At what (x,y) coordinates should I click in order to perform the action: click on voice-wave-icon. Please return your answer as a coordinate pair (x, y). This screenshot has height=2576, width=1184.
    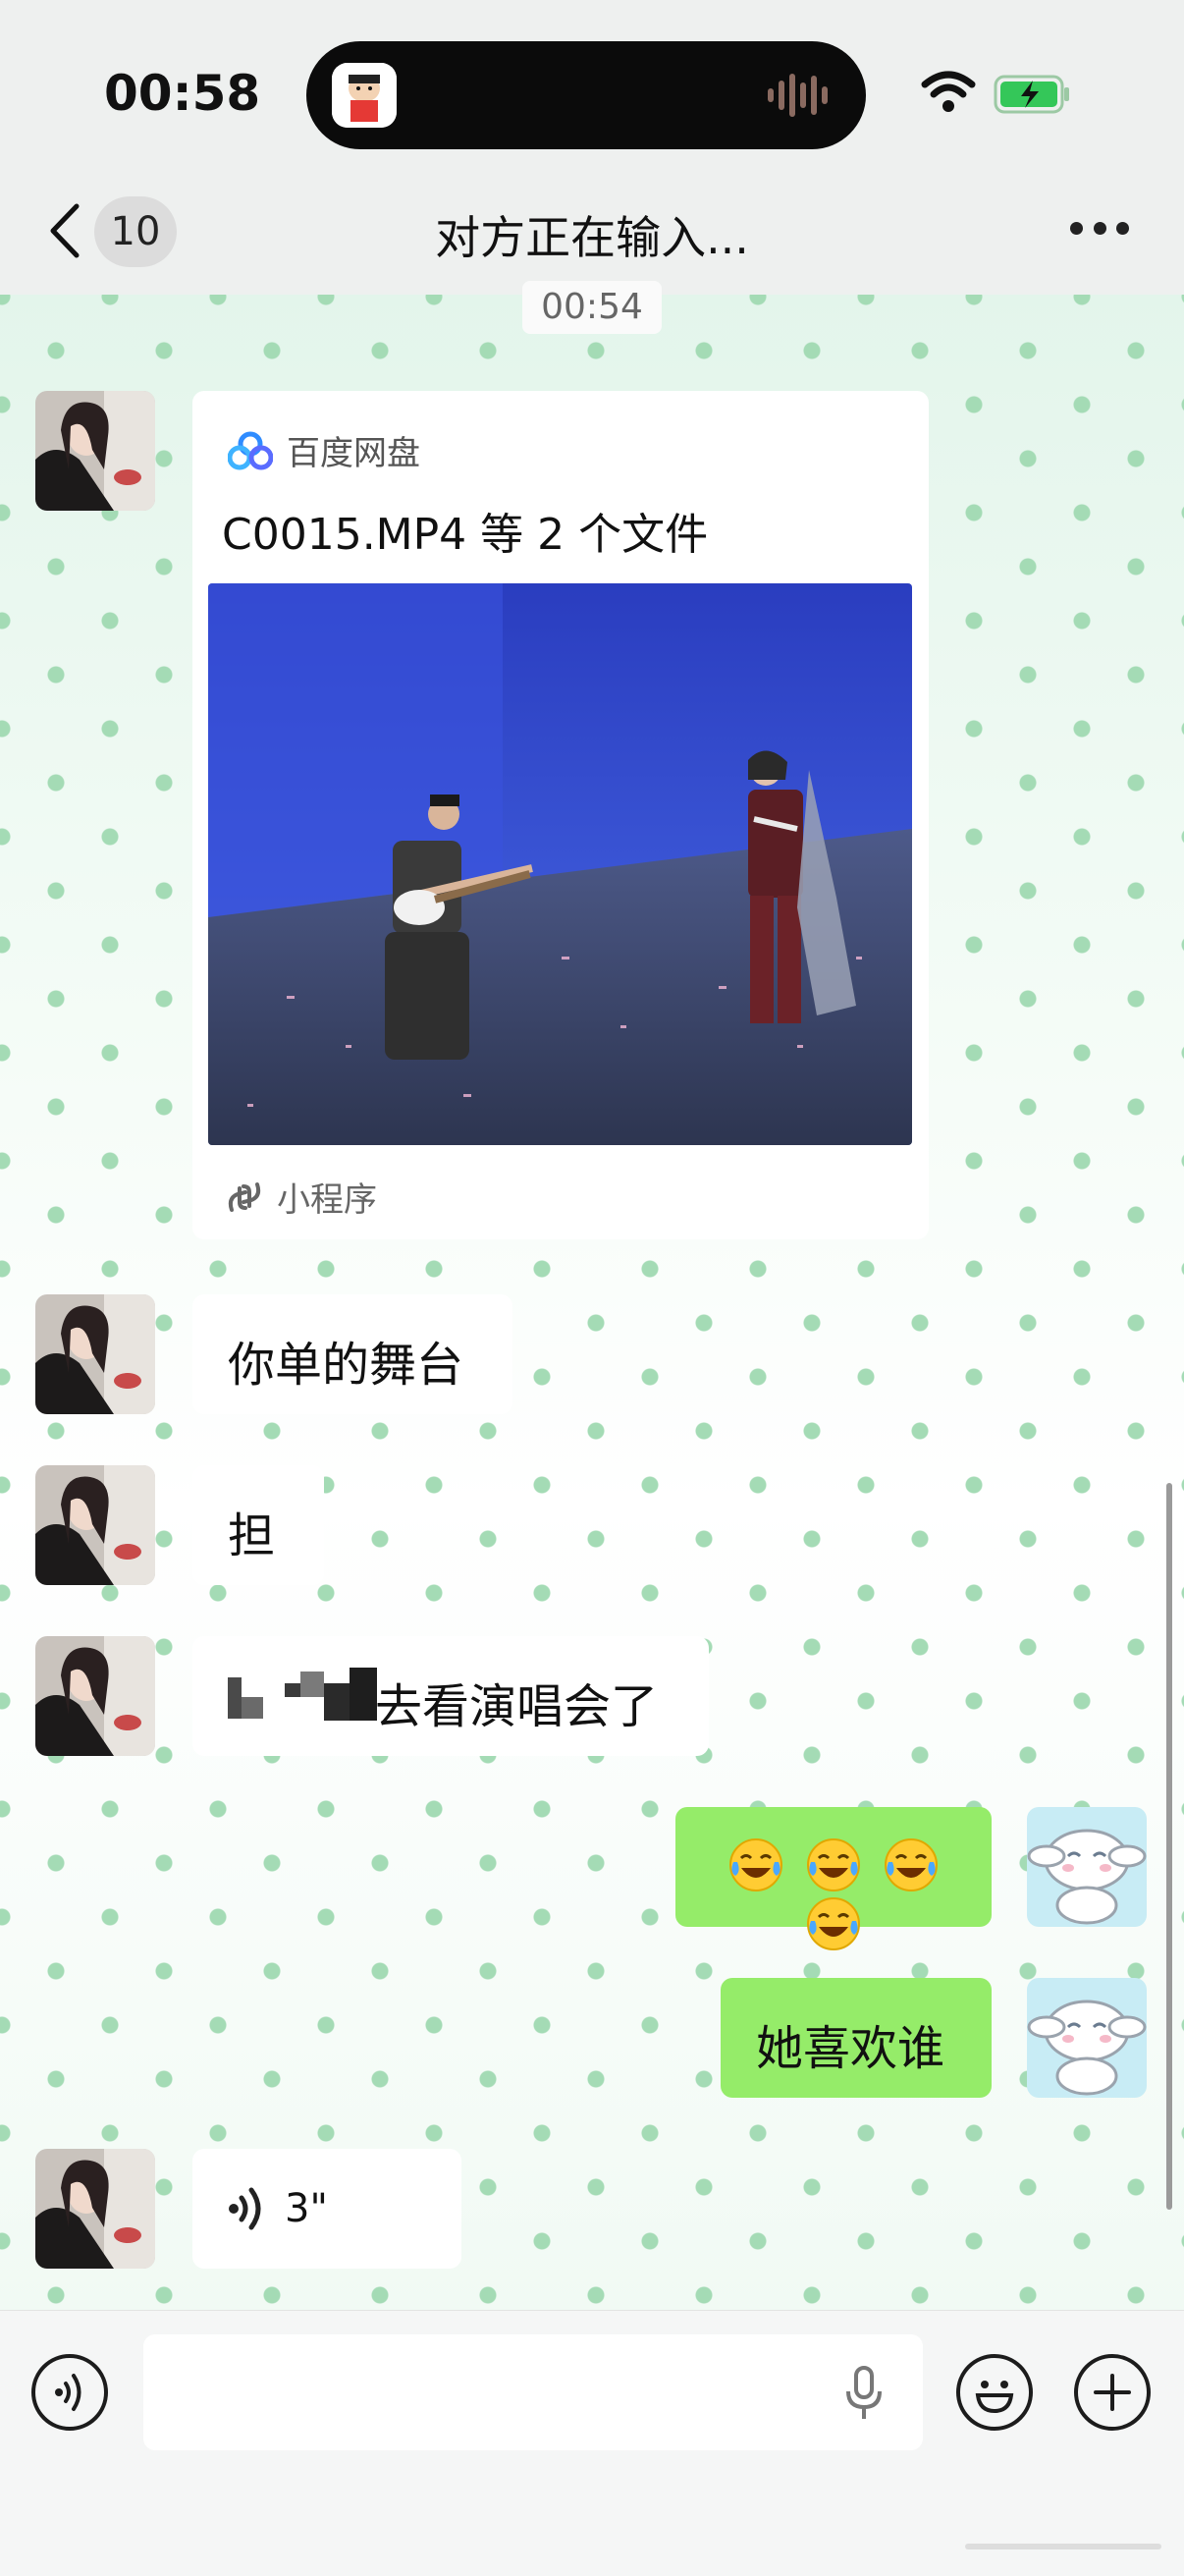
    Looking at the image, I should click on (245, 2209).